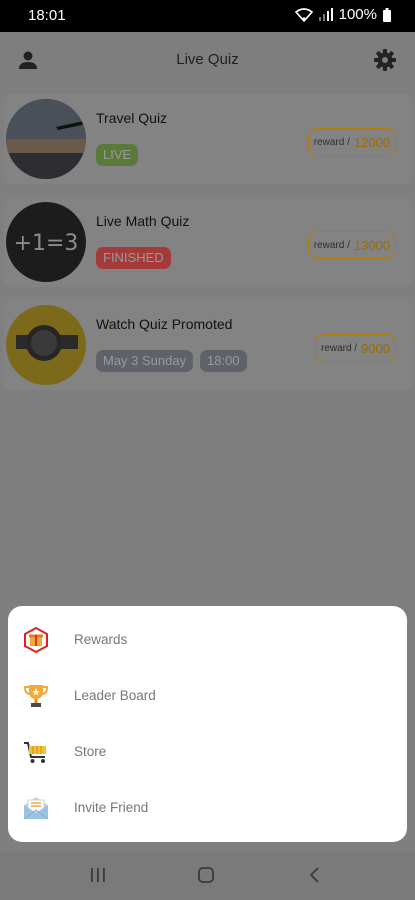  I want to click on signal-icon, so click(325, 14).